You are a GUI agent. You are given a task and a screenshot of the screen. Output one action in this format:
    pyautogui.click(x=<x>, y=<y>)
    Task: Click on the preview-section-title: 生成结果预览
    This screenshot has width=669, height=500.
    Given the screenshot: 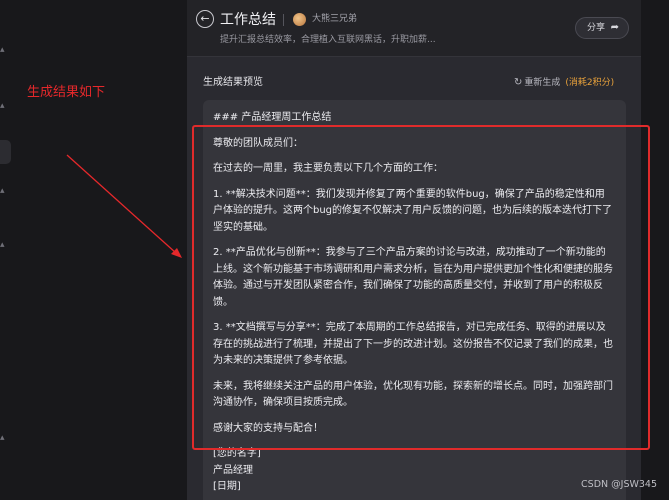 What is the action you would take?
    pyautogui.click(x=233, y=82)
    